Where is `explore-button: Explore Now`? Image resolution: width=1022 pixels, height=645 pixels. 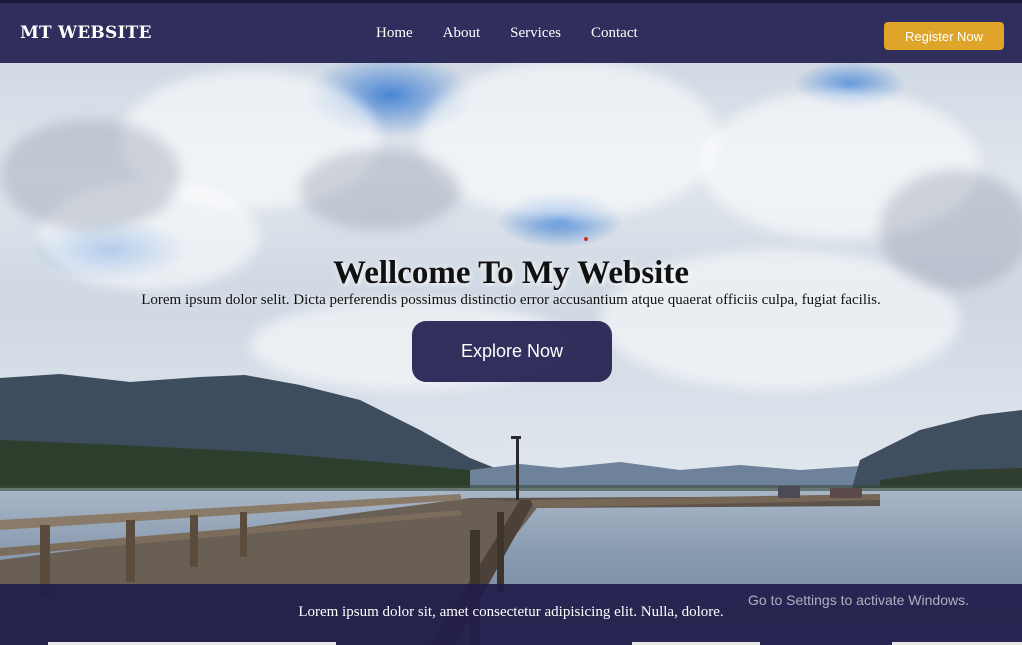 explore-button: Explore Now is located at coordinates (512, 351).